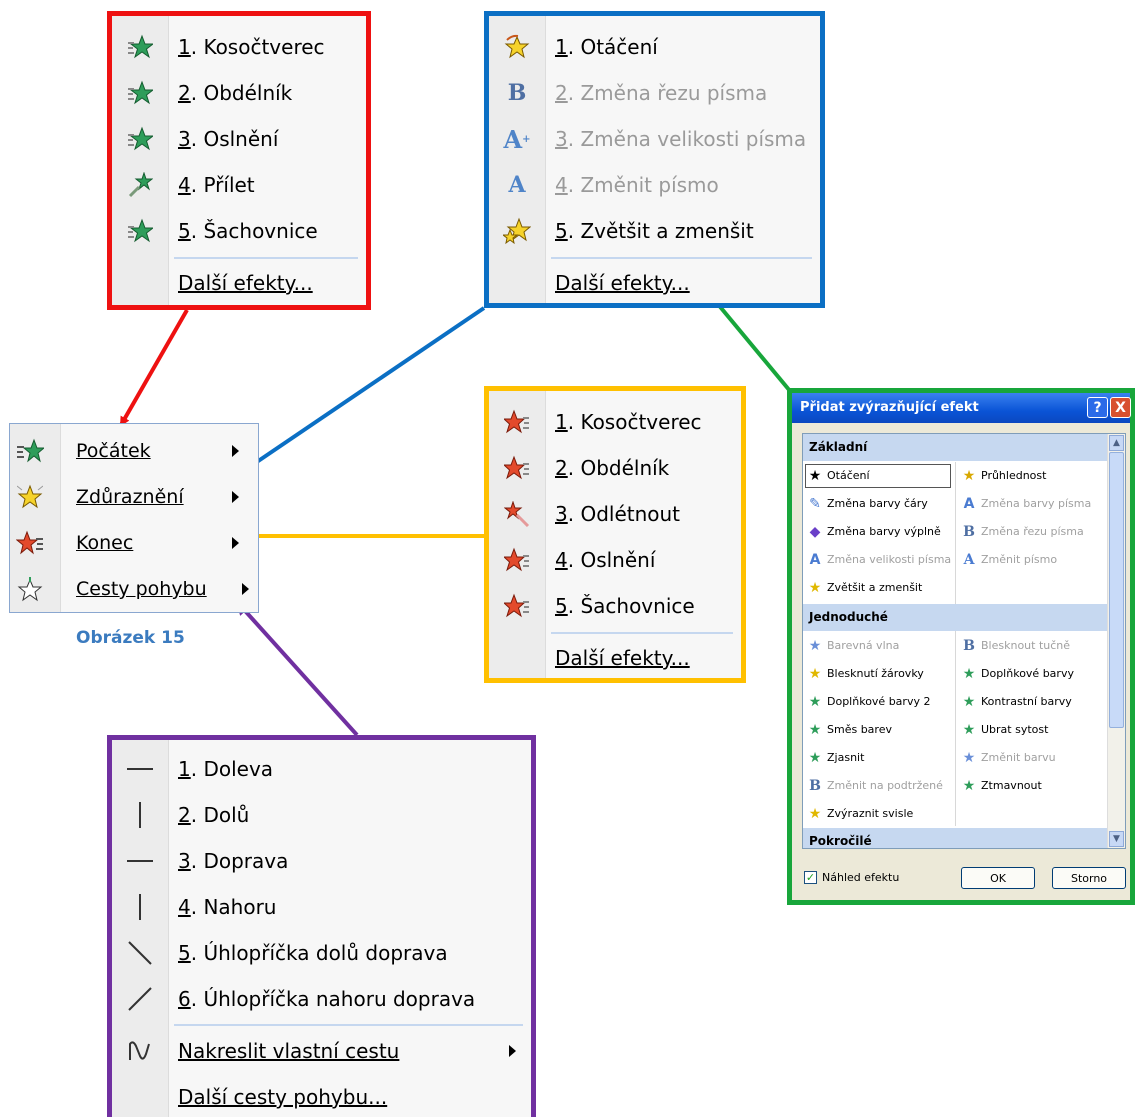 The height and width of the screenshot is (1120, 1135). Describe the element at coordinates (134, 543) in the screenshot. I see `menu-item-exit: Konec` at that location.